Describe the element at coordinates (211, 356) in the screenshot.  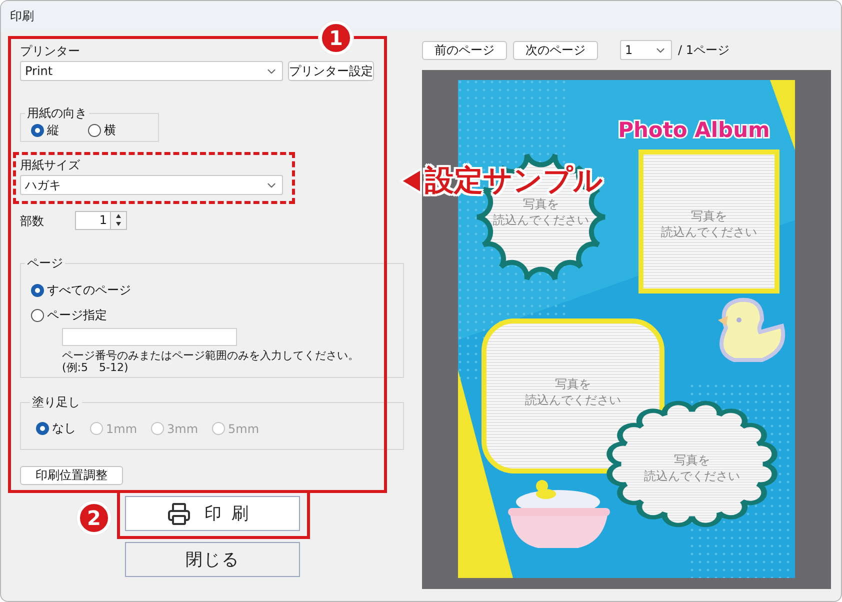
I see `help-text: ページ番号のみまたはページ範囲のみを入力してください。` at that location.